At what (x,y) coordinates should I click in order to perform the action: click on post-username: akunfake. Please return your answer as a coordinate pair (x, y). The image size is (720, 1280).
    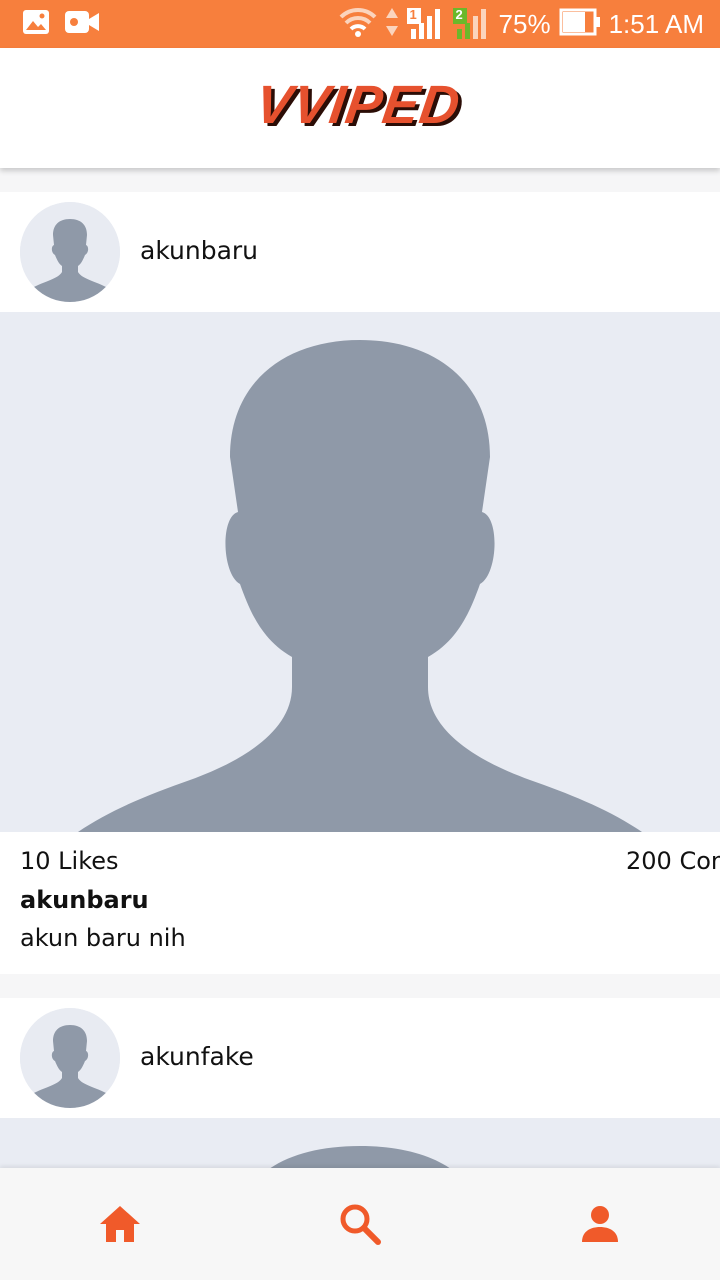
    Looking at the image, I should click on (197, 1056).